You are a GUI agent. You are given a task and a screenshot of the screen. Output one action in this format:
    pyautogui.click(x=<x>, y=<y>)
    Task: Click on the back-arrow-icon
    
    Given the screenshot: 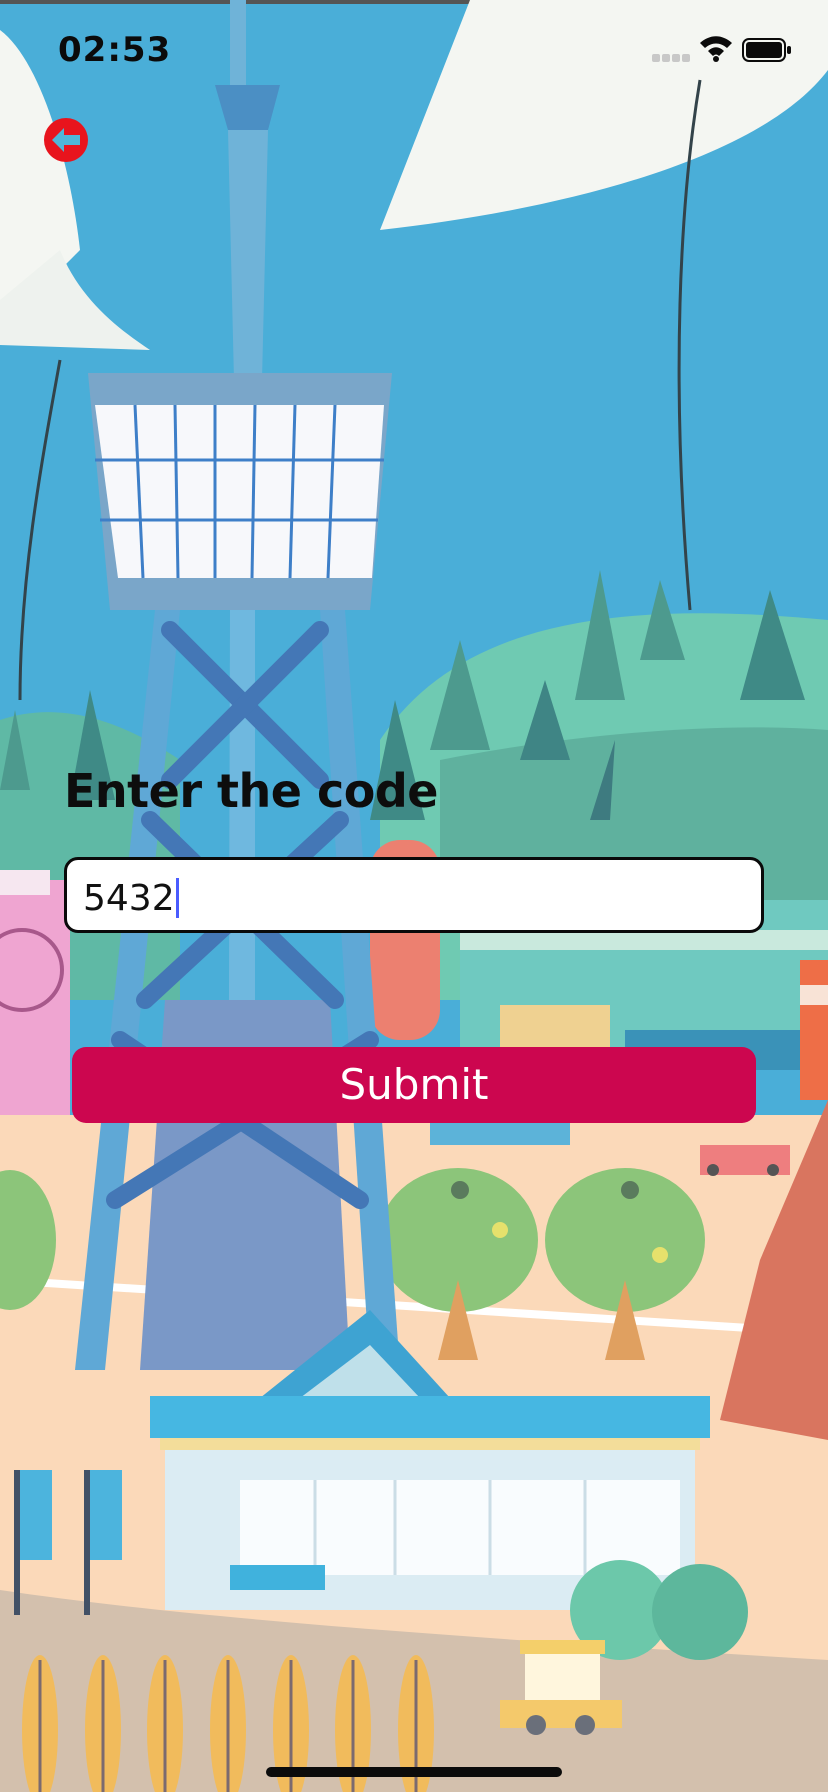 What is the action you would take?
    pyautogui.click(x=66, y=140)
    